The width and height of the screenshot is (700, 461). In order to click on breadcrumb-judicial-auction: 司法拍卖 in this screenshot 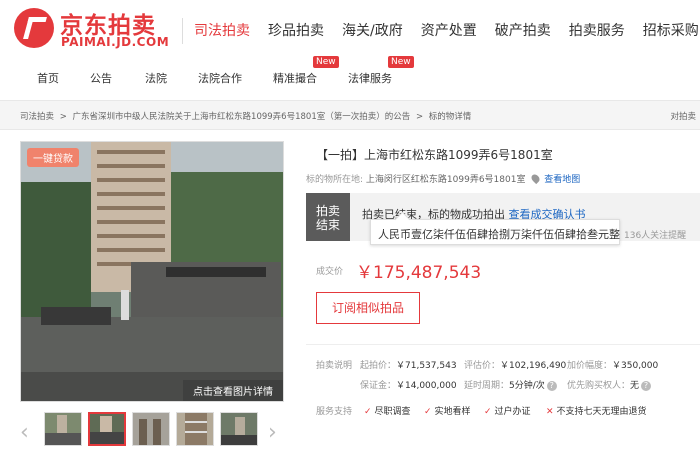, I will do `click(37, 117)`.